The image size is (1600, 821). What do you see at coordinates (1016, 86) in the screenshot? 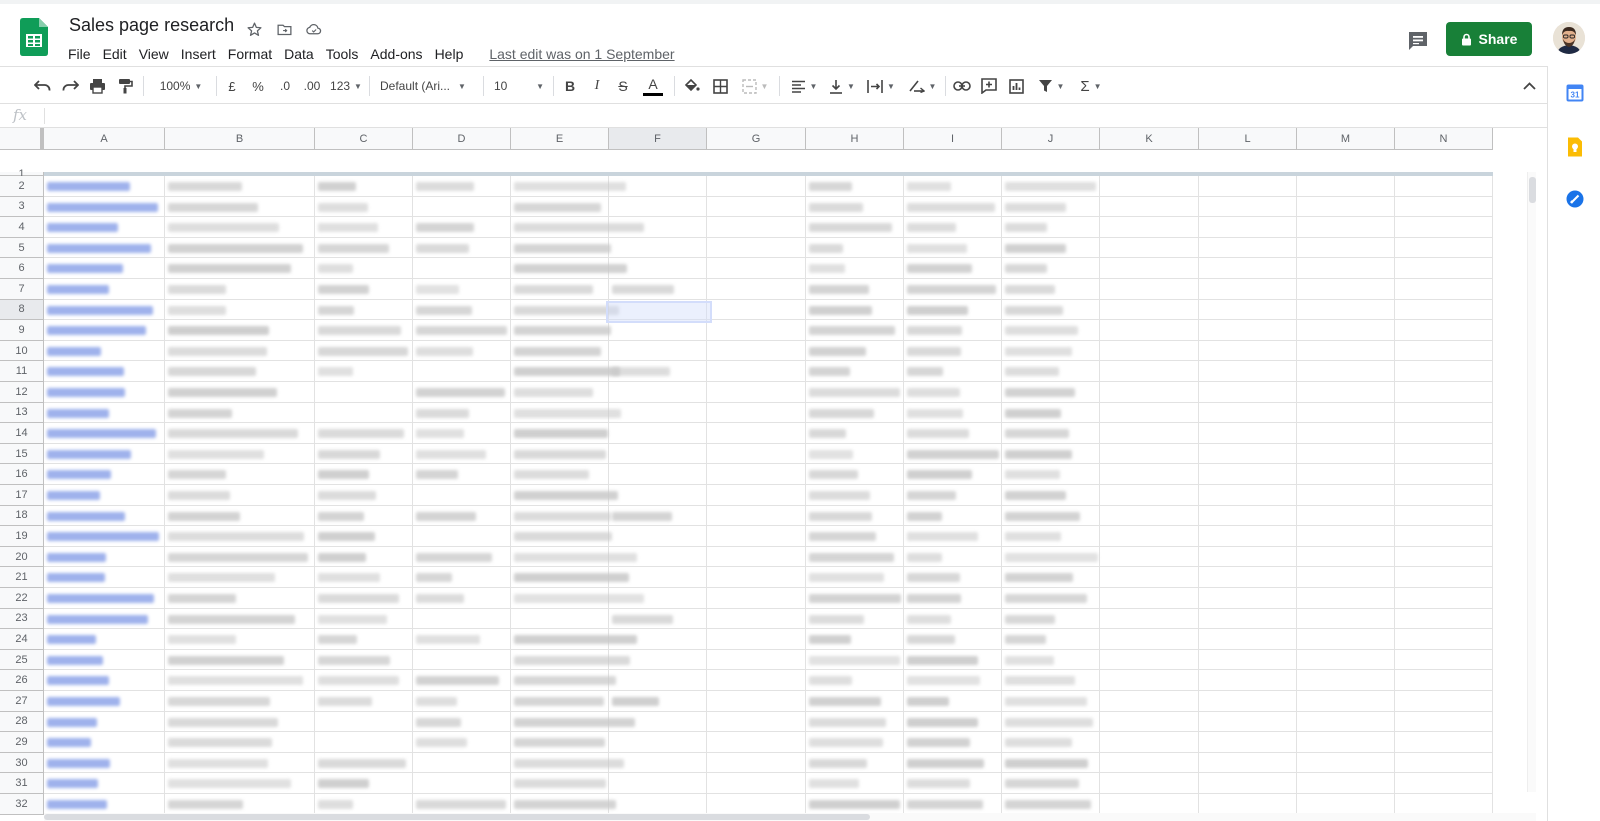
I see `chart-icon` at bounding box center [1016, 86].